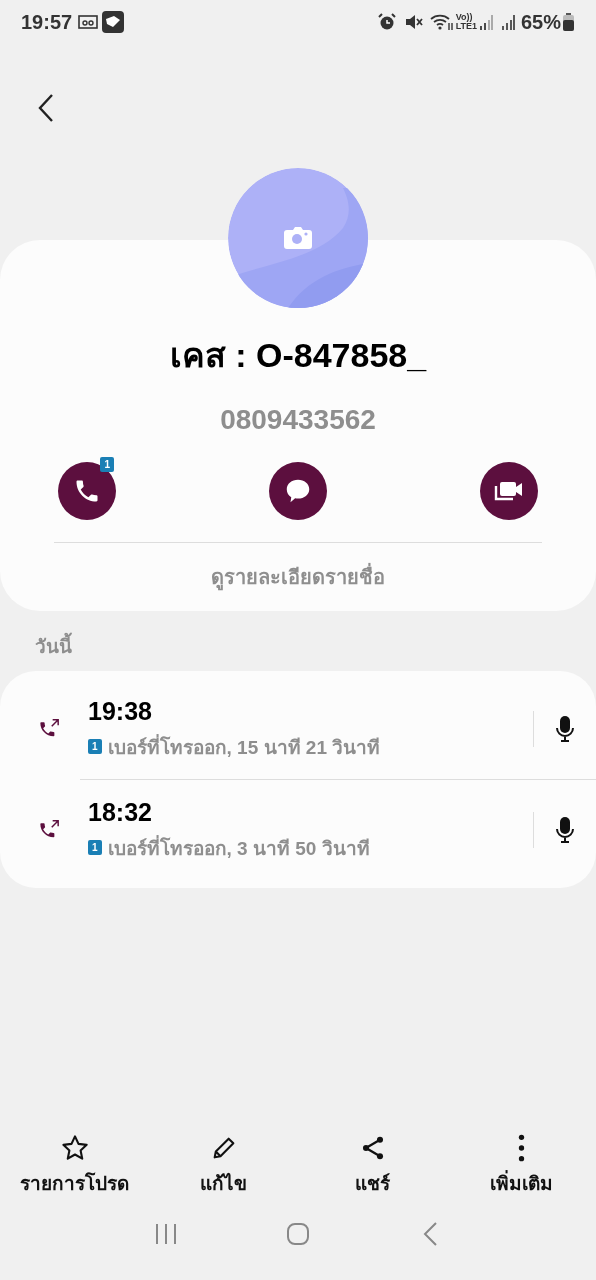  I want to click on app-icon, so click(113, 22).